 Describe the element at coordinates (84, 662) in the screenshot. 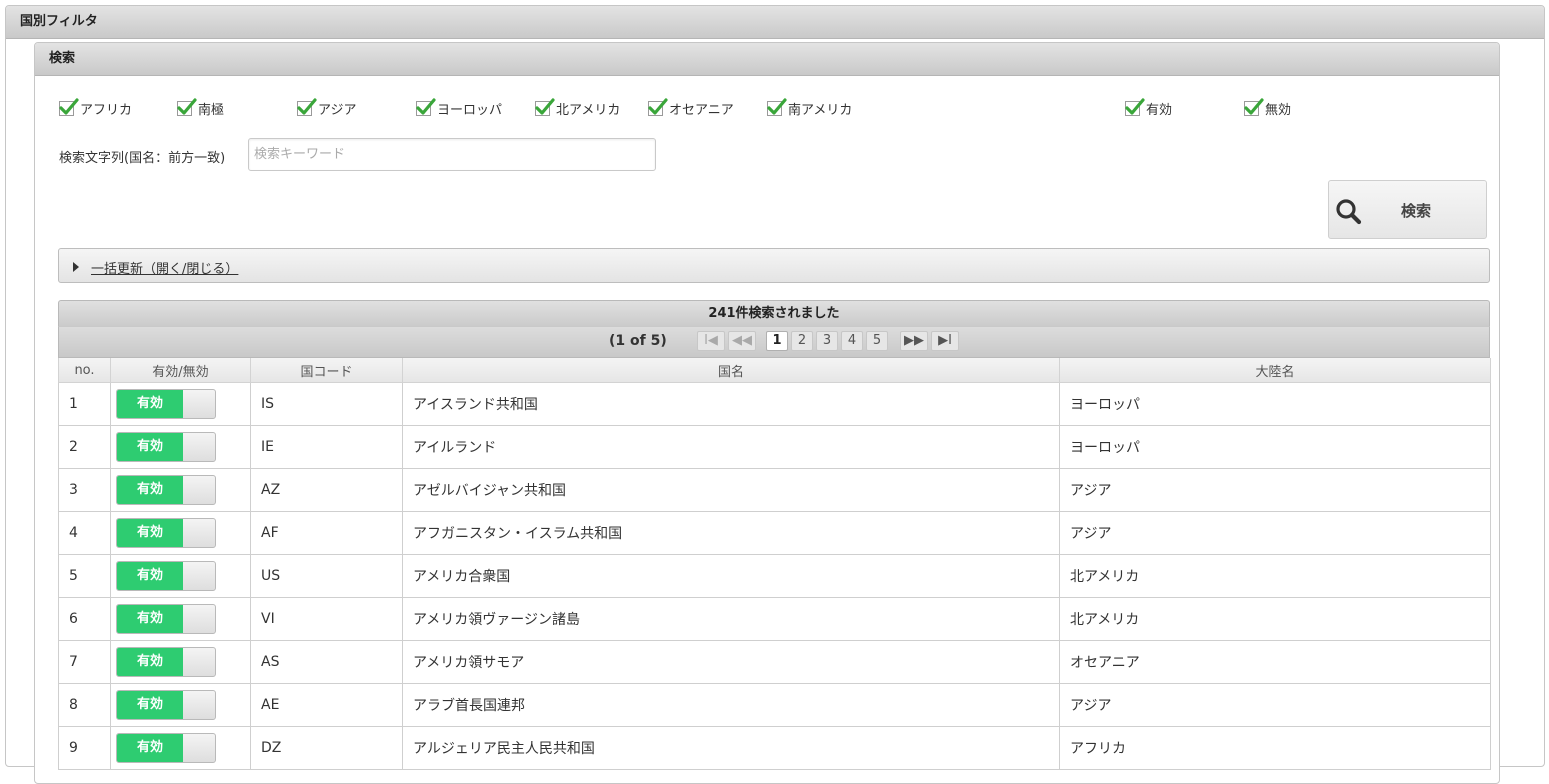

I see `row-no: 7` at that location.